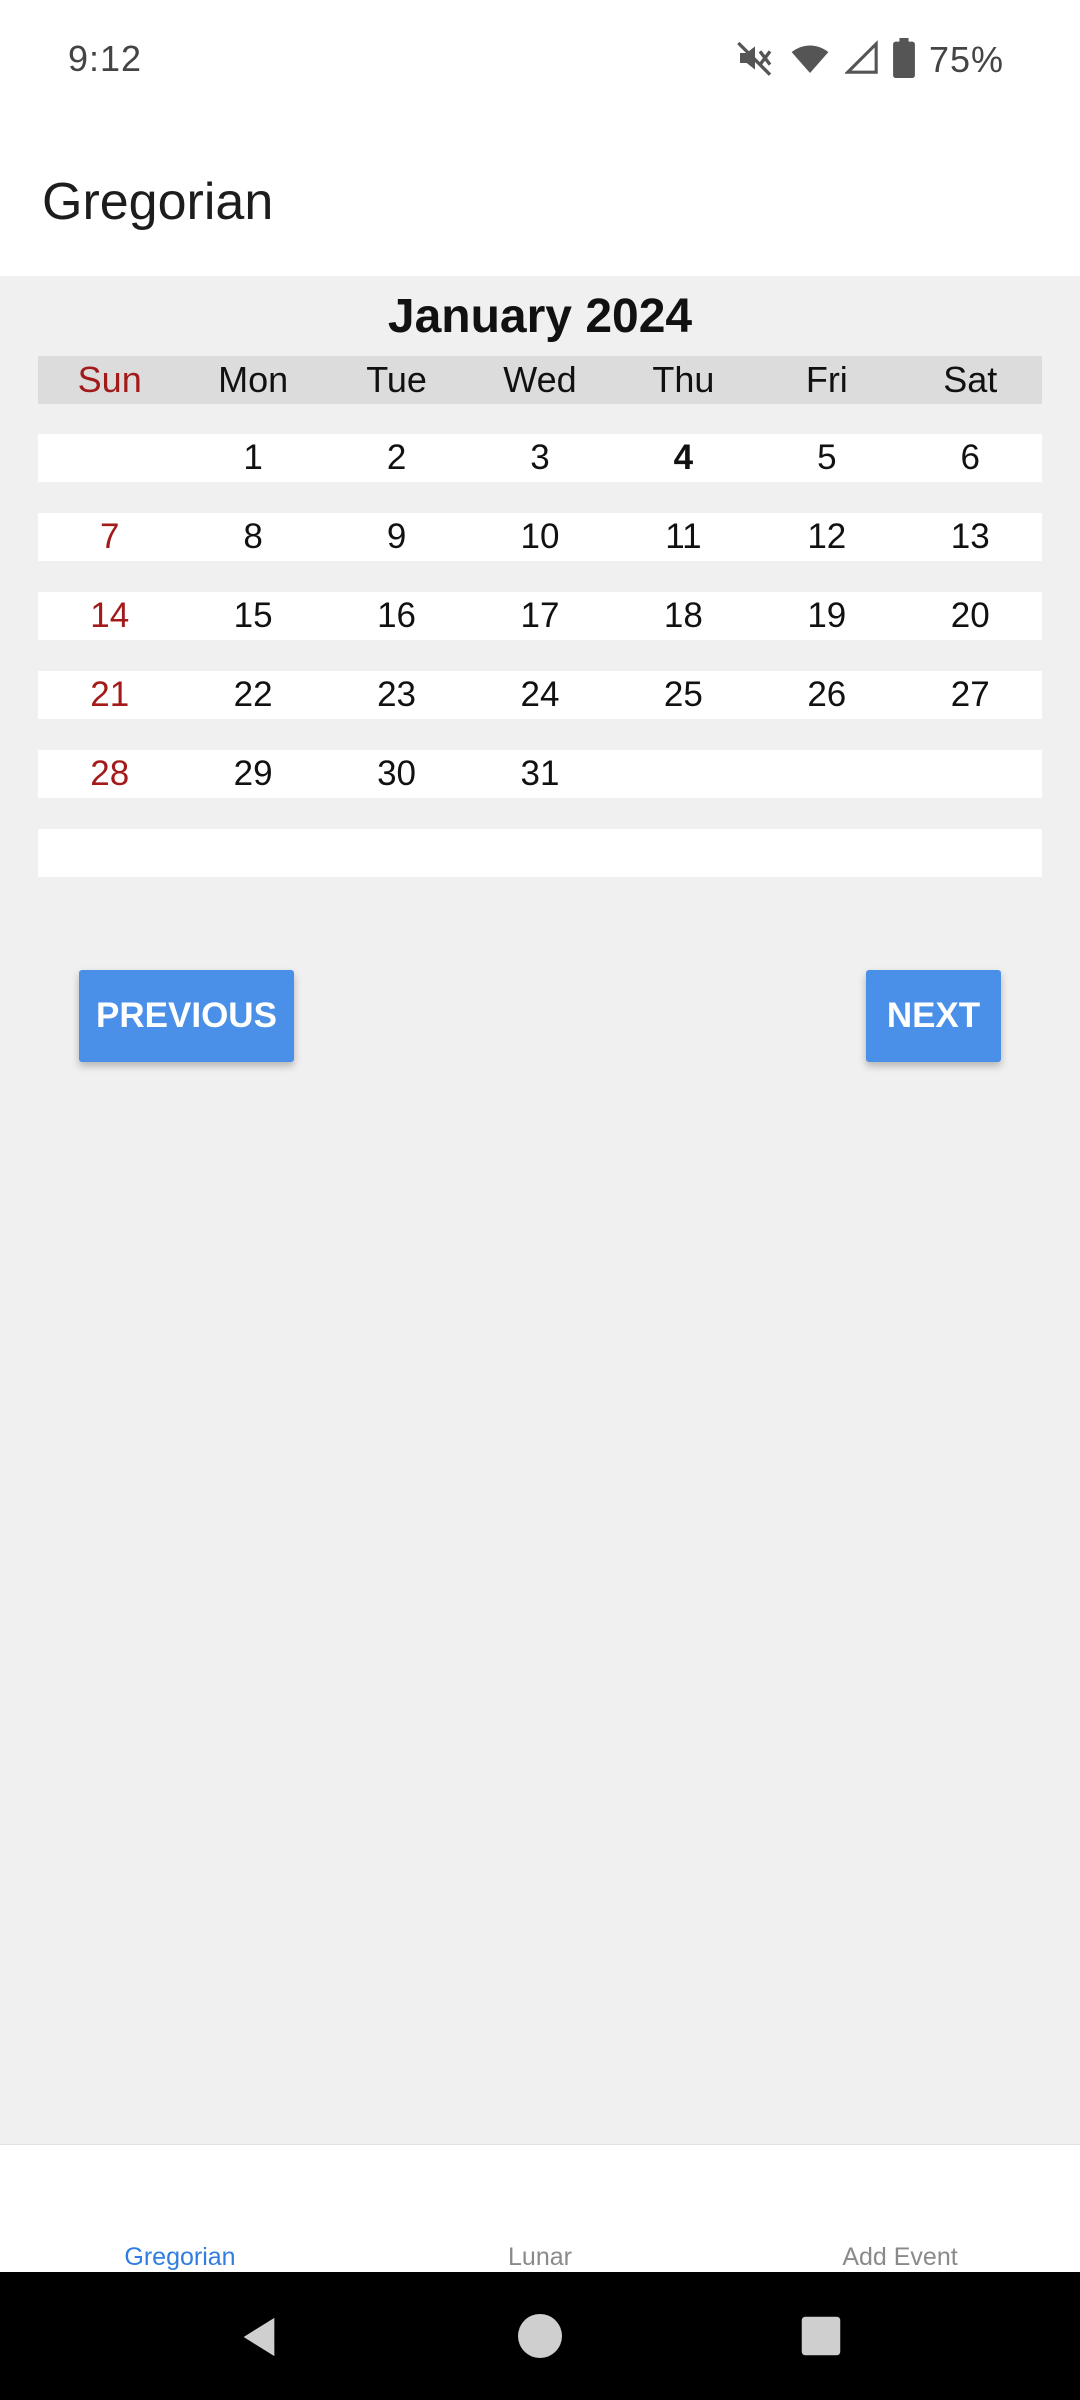 This screenshot has width=1080, height=2400. I want to click on day-cell: 31, so click(539, 774).